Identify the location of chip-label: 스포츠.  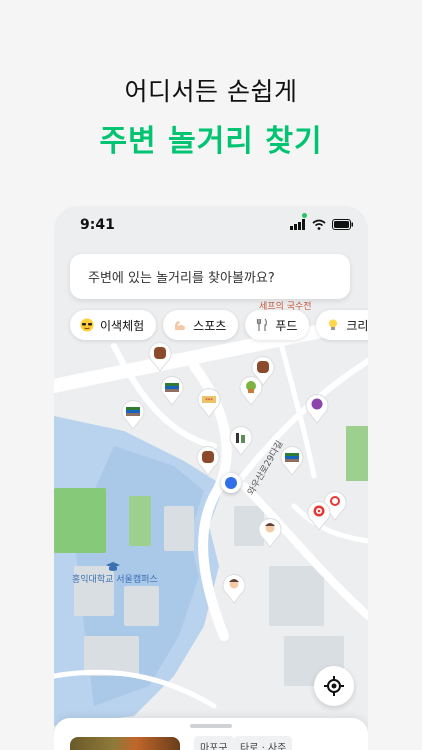
(210, 325).